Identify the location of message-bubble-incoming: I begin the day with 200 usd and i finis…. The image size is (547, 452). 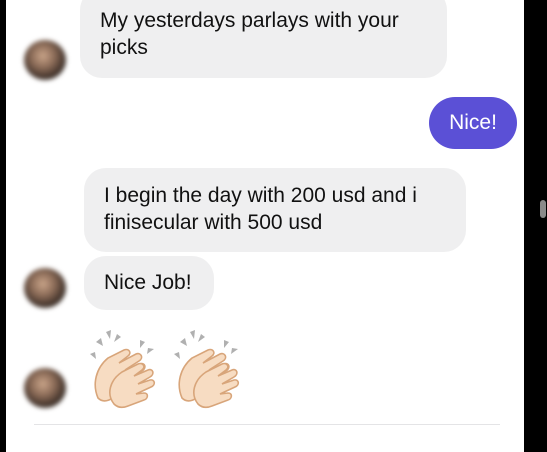
(275, 210).